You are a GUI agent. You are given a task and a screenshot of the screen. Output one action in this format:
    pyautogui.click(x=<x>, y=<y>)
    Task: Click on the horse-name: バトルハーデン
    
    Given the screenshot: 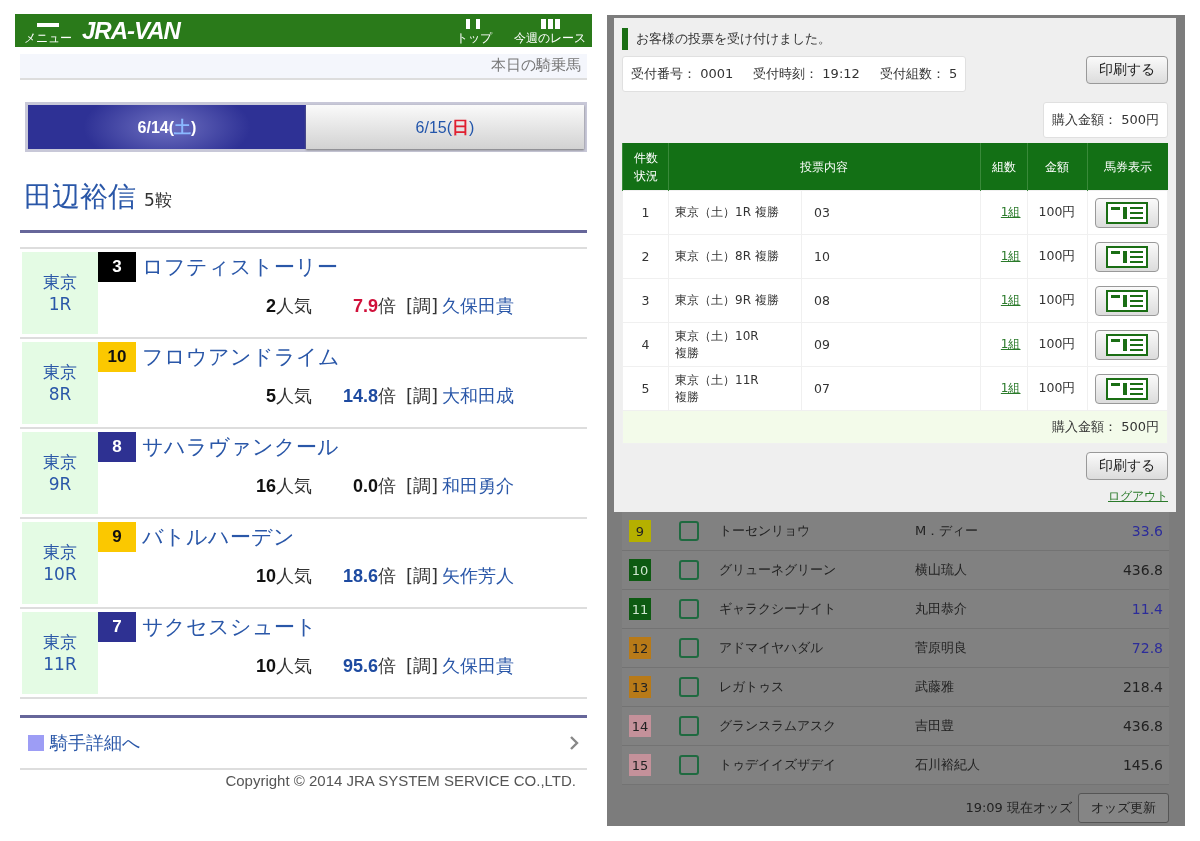 What is the action you would take?
    pyautogui.click(x=218, y=537)
    